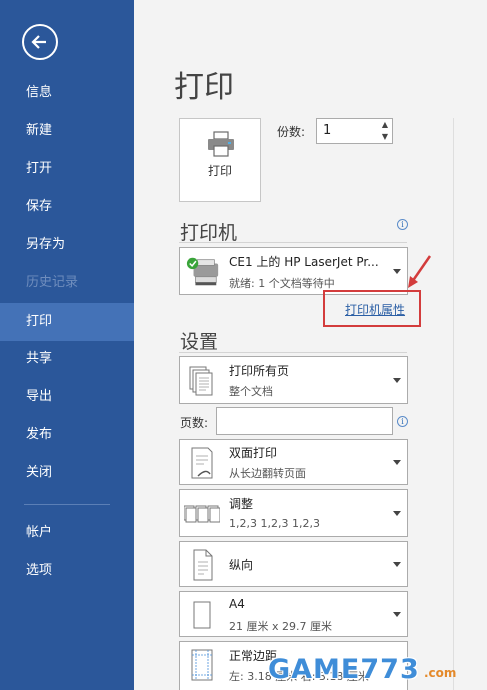 This screenshot has height=690, width=487. I want to click on pages-label: 页数:, so click(194, 423).